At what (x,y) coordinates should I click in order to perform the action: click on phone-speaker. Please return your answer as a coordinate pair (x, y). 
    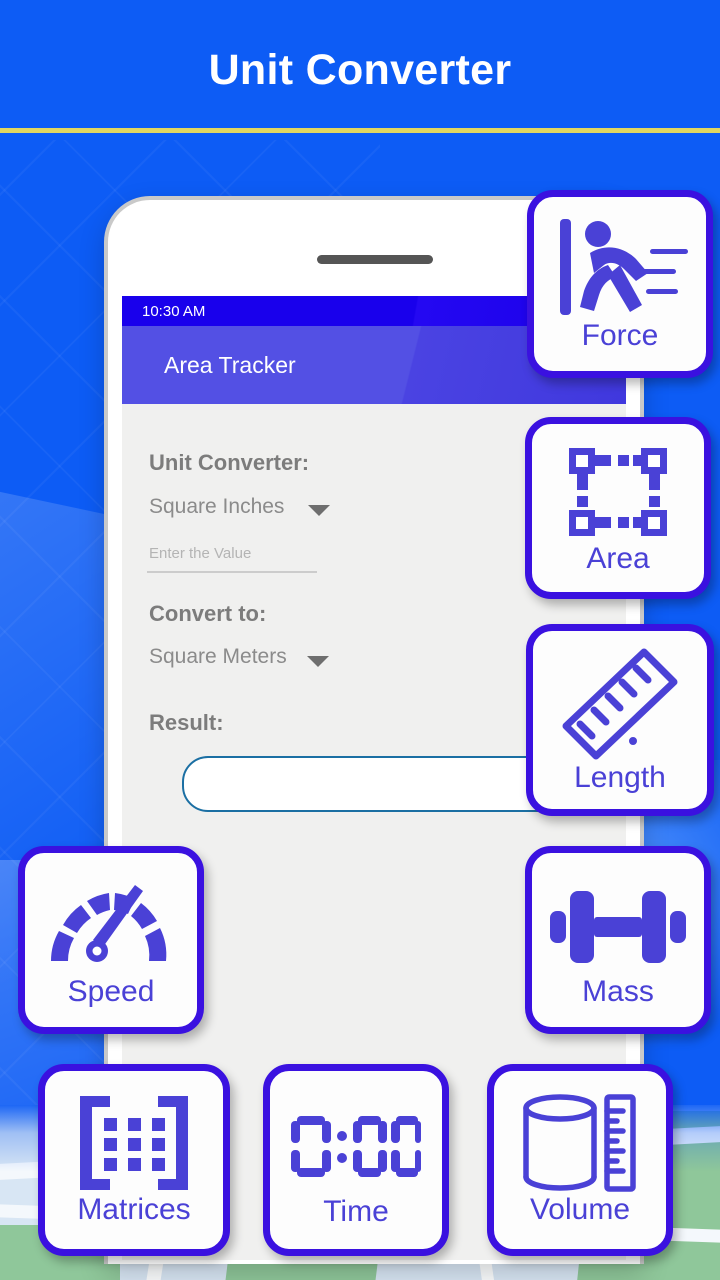
    Looking at the image, I should click on (375, 259).